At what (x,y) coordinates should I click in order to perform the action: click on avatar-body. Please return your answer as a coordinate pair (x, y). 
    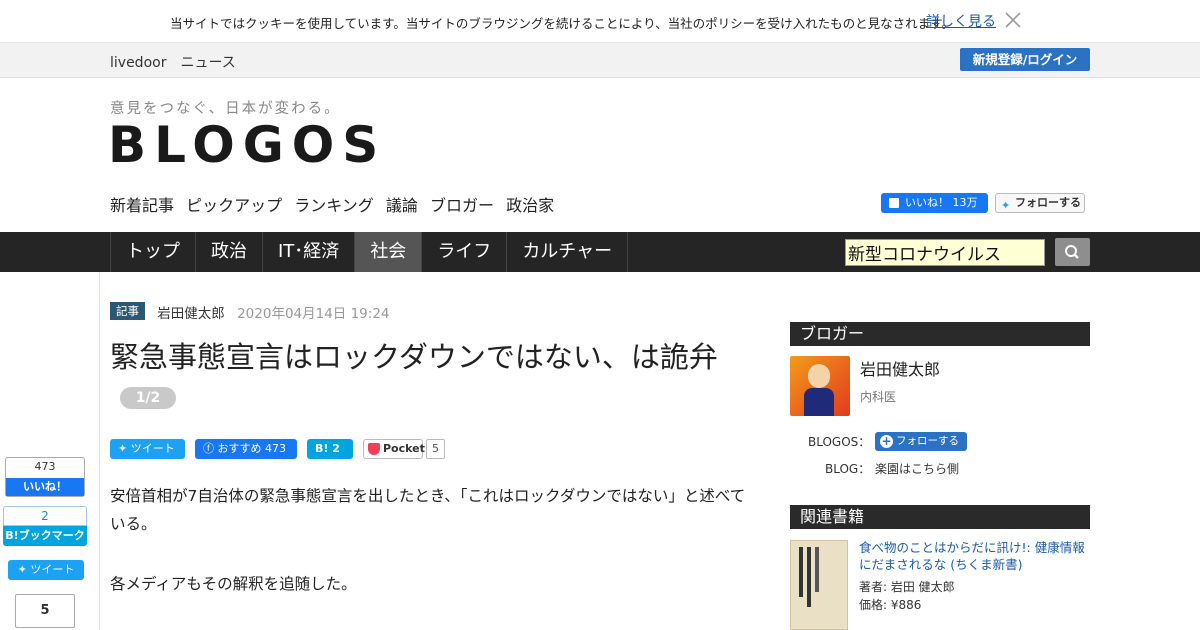
    Looking at the image, I should click on (819, 402).